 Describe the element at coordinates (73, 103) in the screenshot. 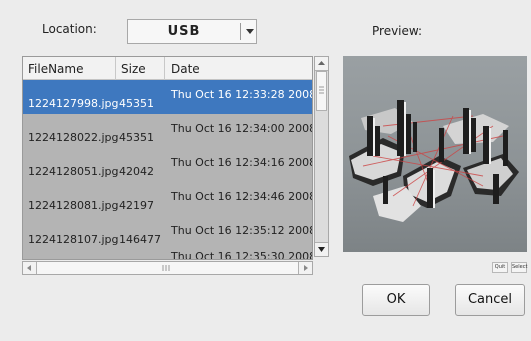

I see `file-name: 1224127998.jpg` at that location.